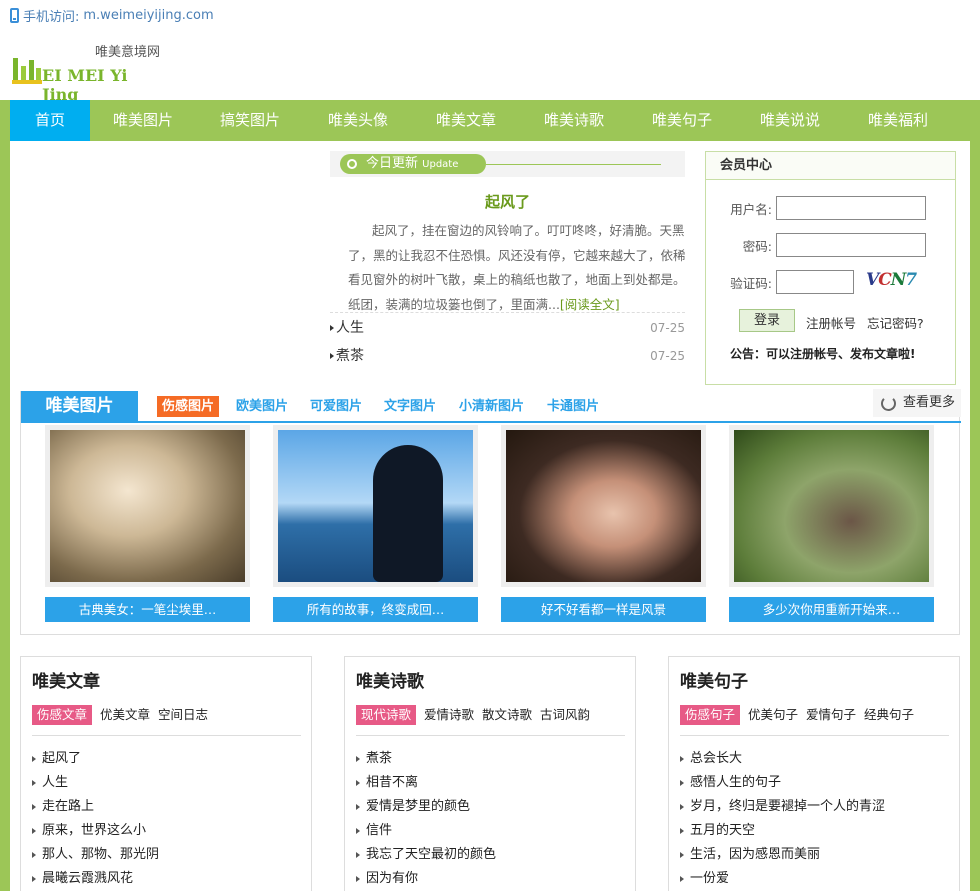  I want to click on list-item: 一份爱, so click(814, 879).